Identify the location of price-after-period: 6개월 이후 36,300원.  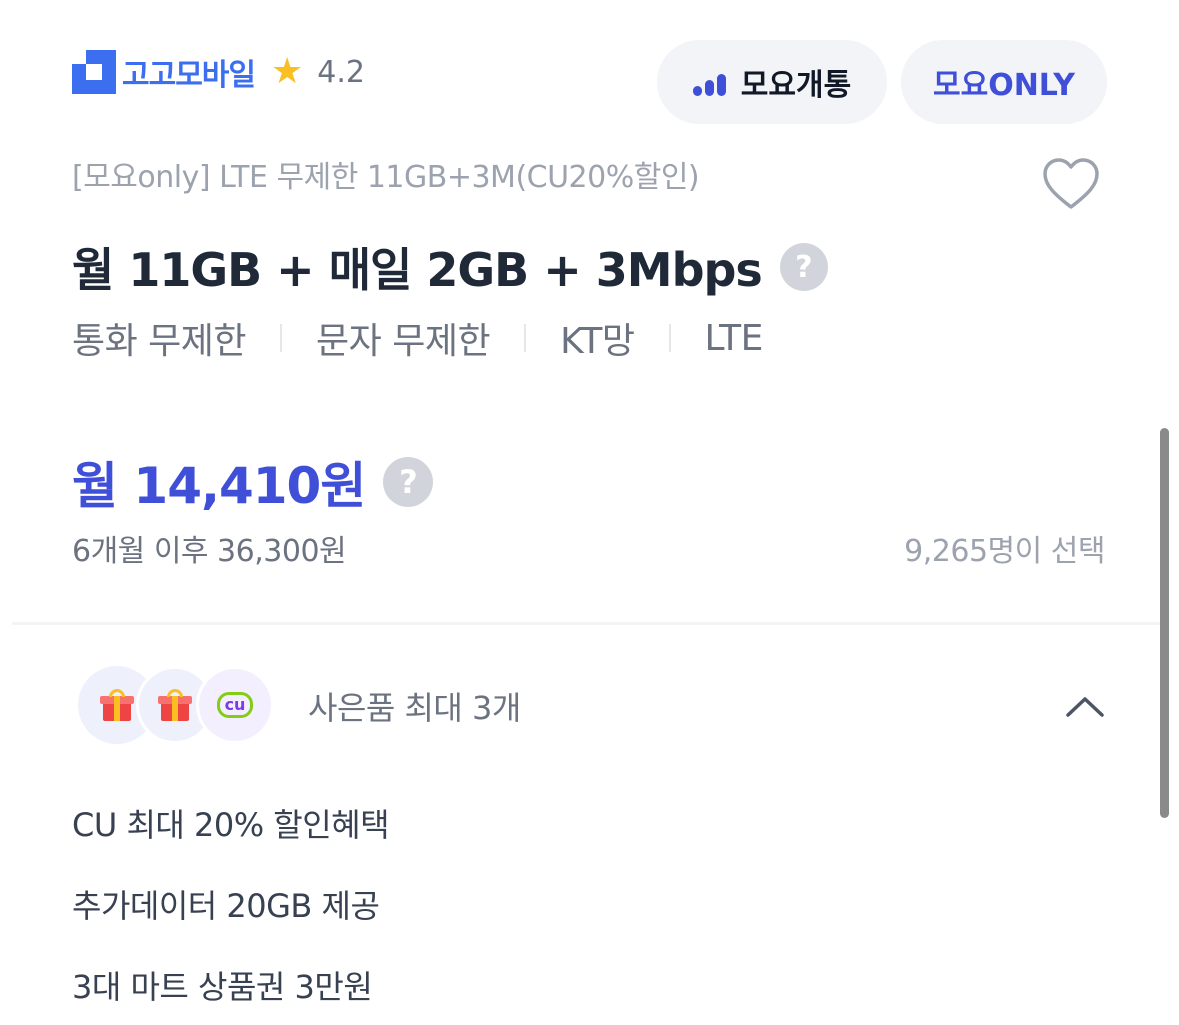
(209, 551).